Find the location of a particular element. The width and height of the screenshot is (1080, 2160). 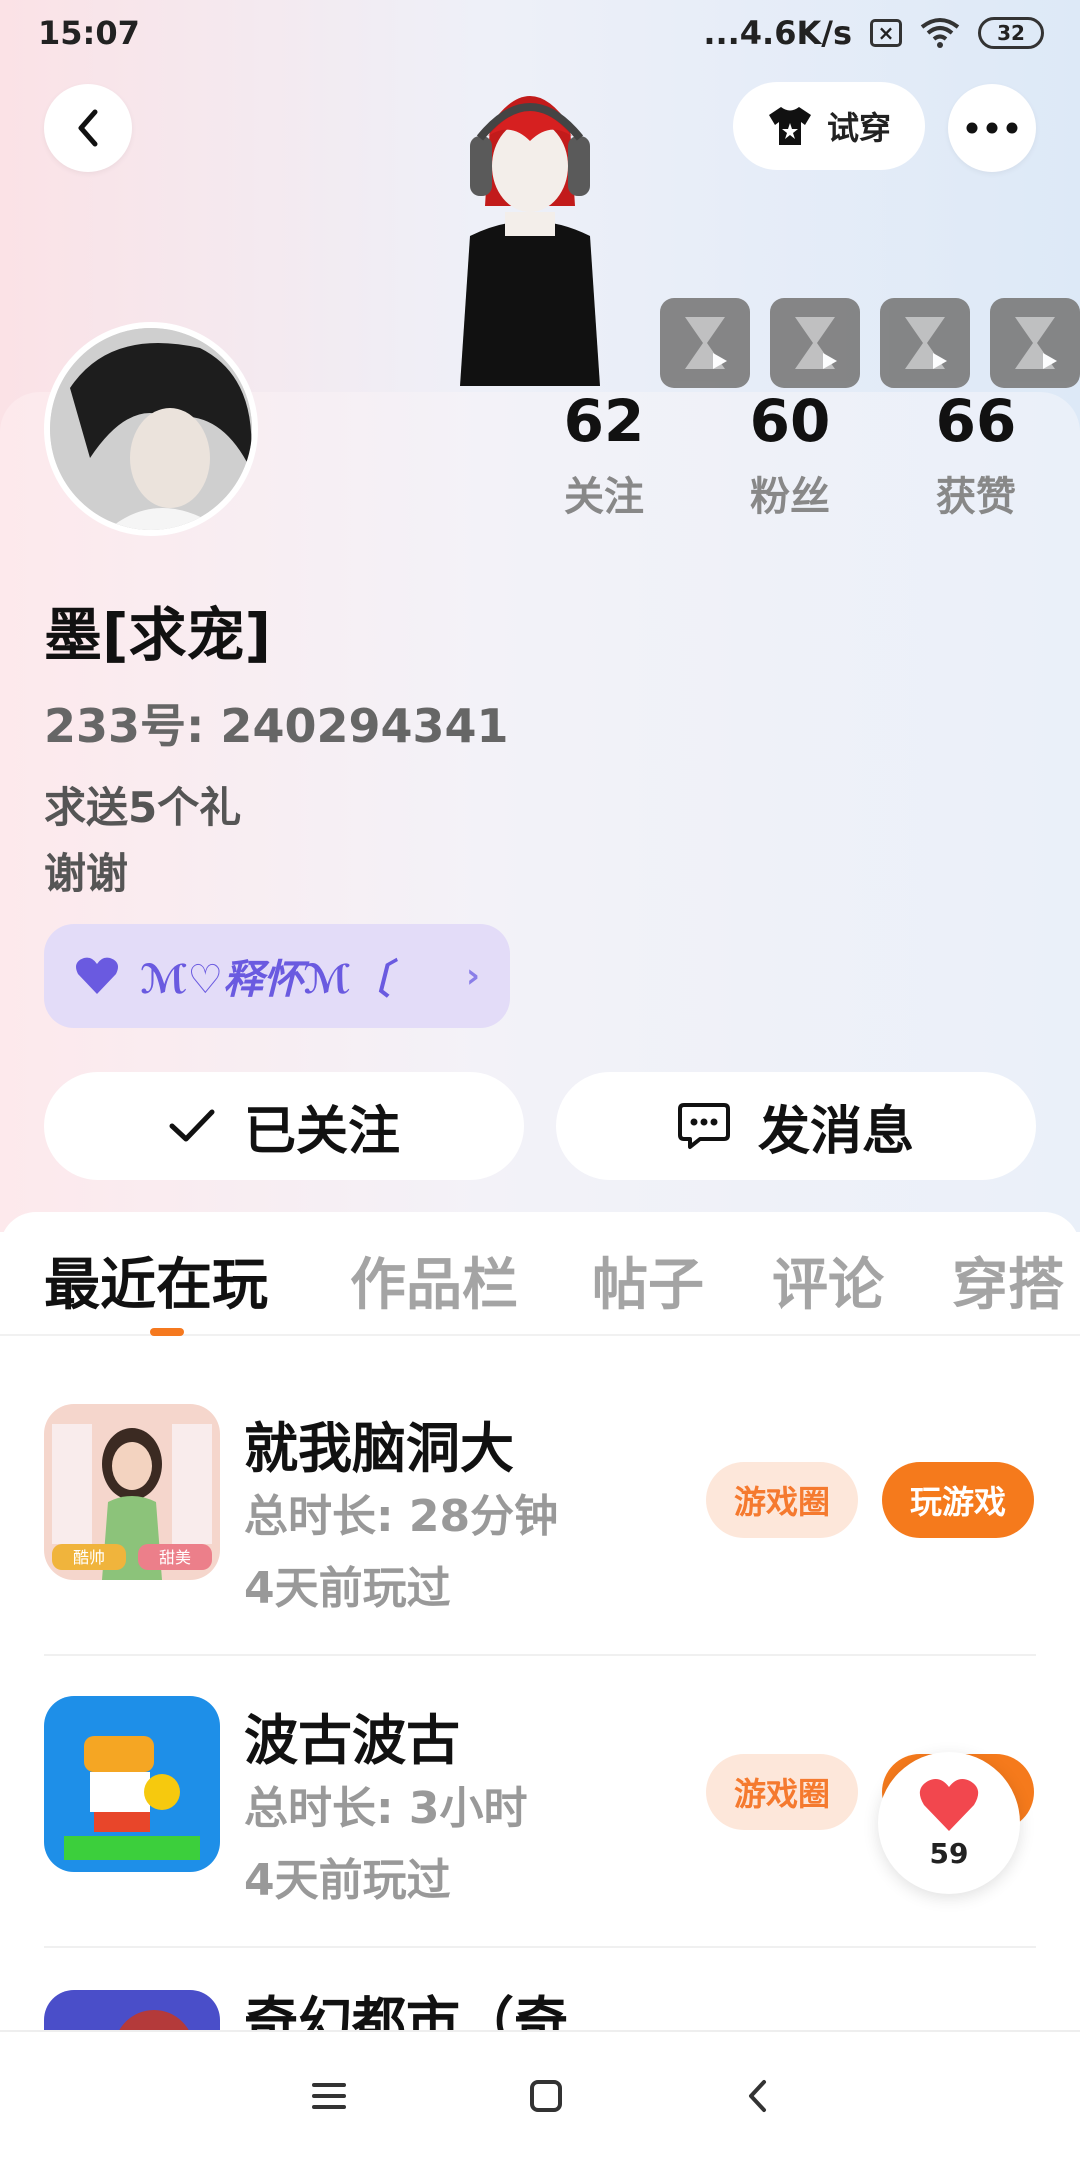

send-message-button: 发消息 is located at coordinates (796, 1126).